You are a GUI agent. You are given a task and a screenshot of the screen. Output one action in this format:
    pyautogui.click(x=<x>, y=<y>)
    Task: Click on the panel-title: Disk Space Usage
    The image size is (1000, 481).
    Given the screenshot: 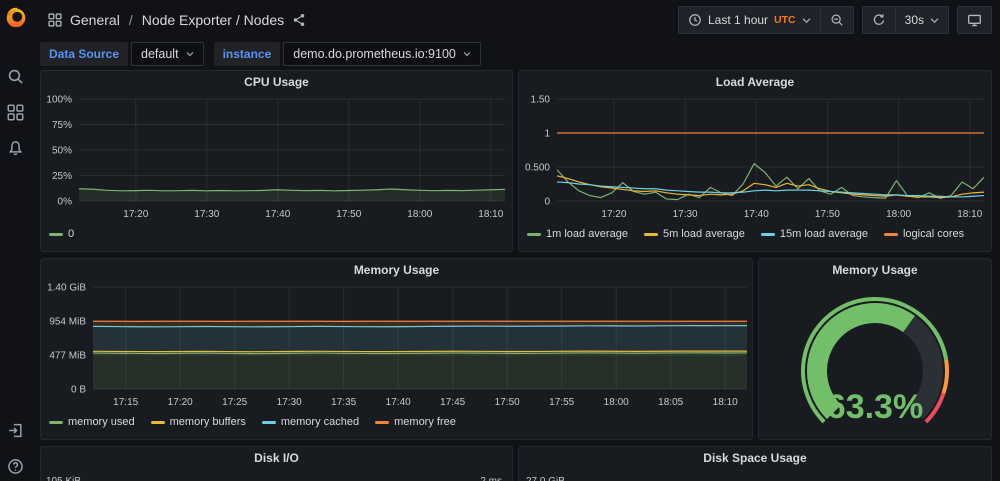 What is the action you would take?
    pyautogui.click(x=755, y=458)
    